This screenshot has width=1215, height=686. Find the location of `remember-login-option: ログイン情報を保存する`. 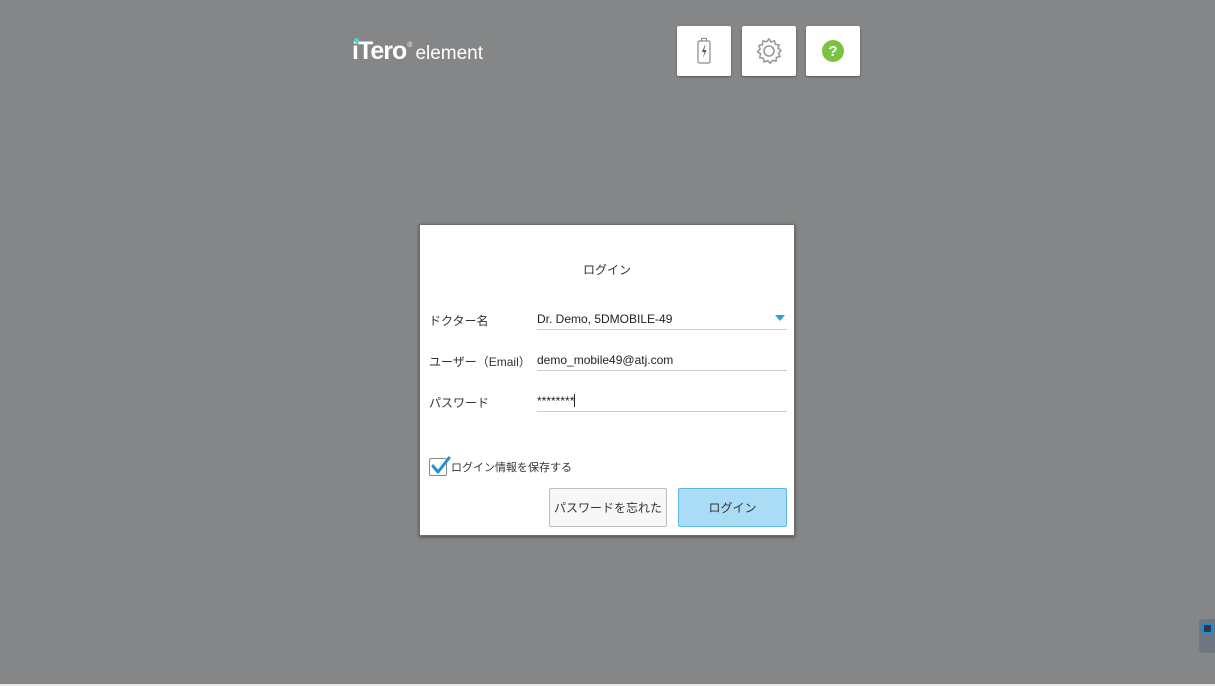

remember-login-option: ログイン情報を保存する is located at coordinates (500, 466).